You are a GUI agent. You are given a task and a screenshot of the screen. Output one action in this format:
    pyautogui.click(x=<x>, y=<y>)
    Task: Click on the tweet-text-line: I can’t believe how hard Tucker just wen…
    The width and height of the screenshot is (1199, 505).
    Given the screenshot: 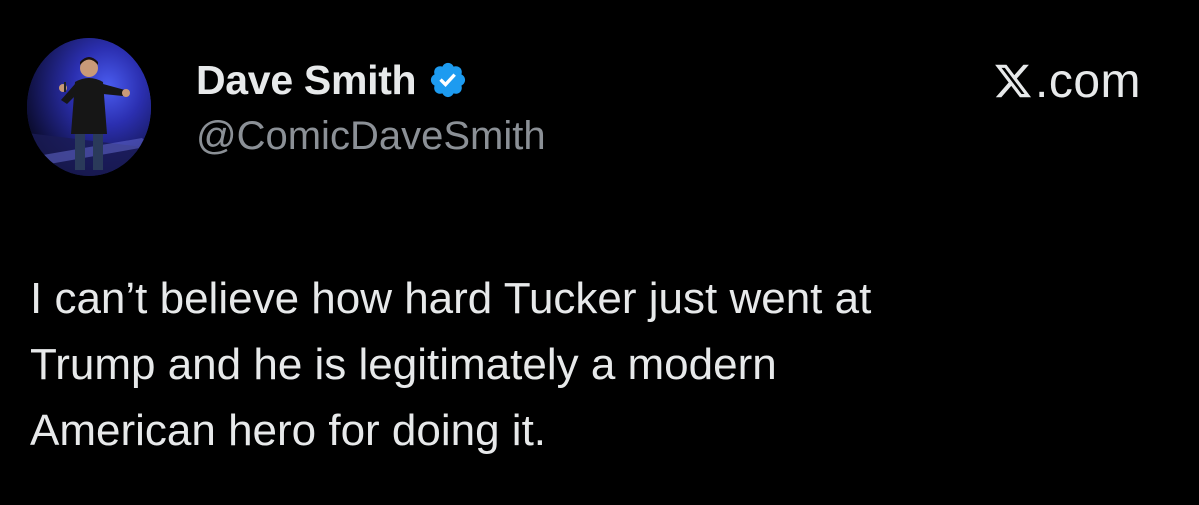 What is the action you would take?
    pyautogui.click(x=451, y=298)
    